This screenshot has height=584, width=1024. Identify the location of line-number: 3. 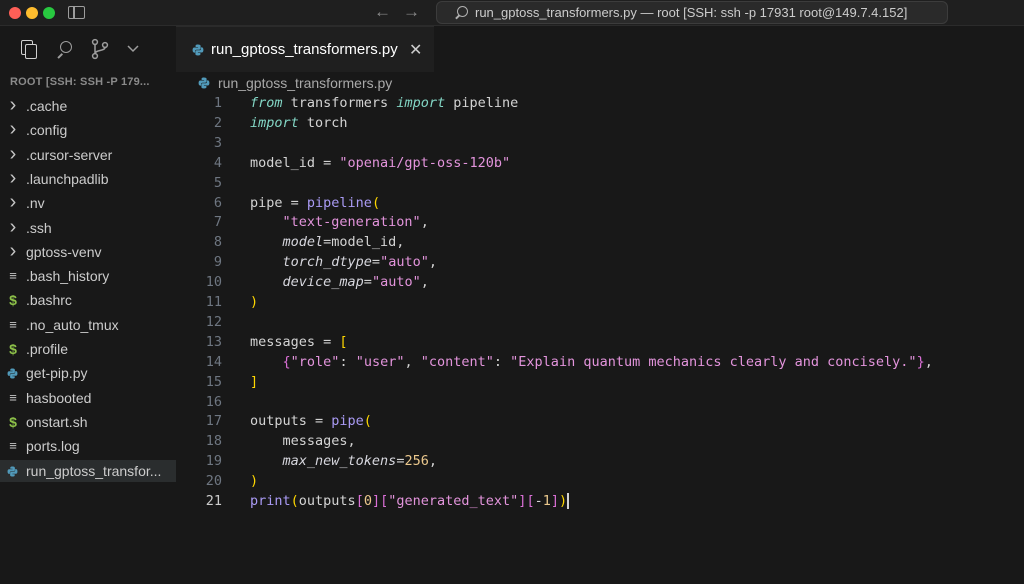
(217, 142).